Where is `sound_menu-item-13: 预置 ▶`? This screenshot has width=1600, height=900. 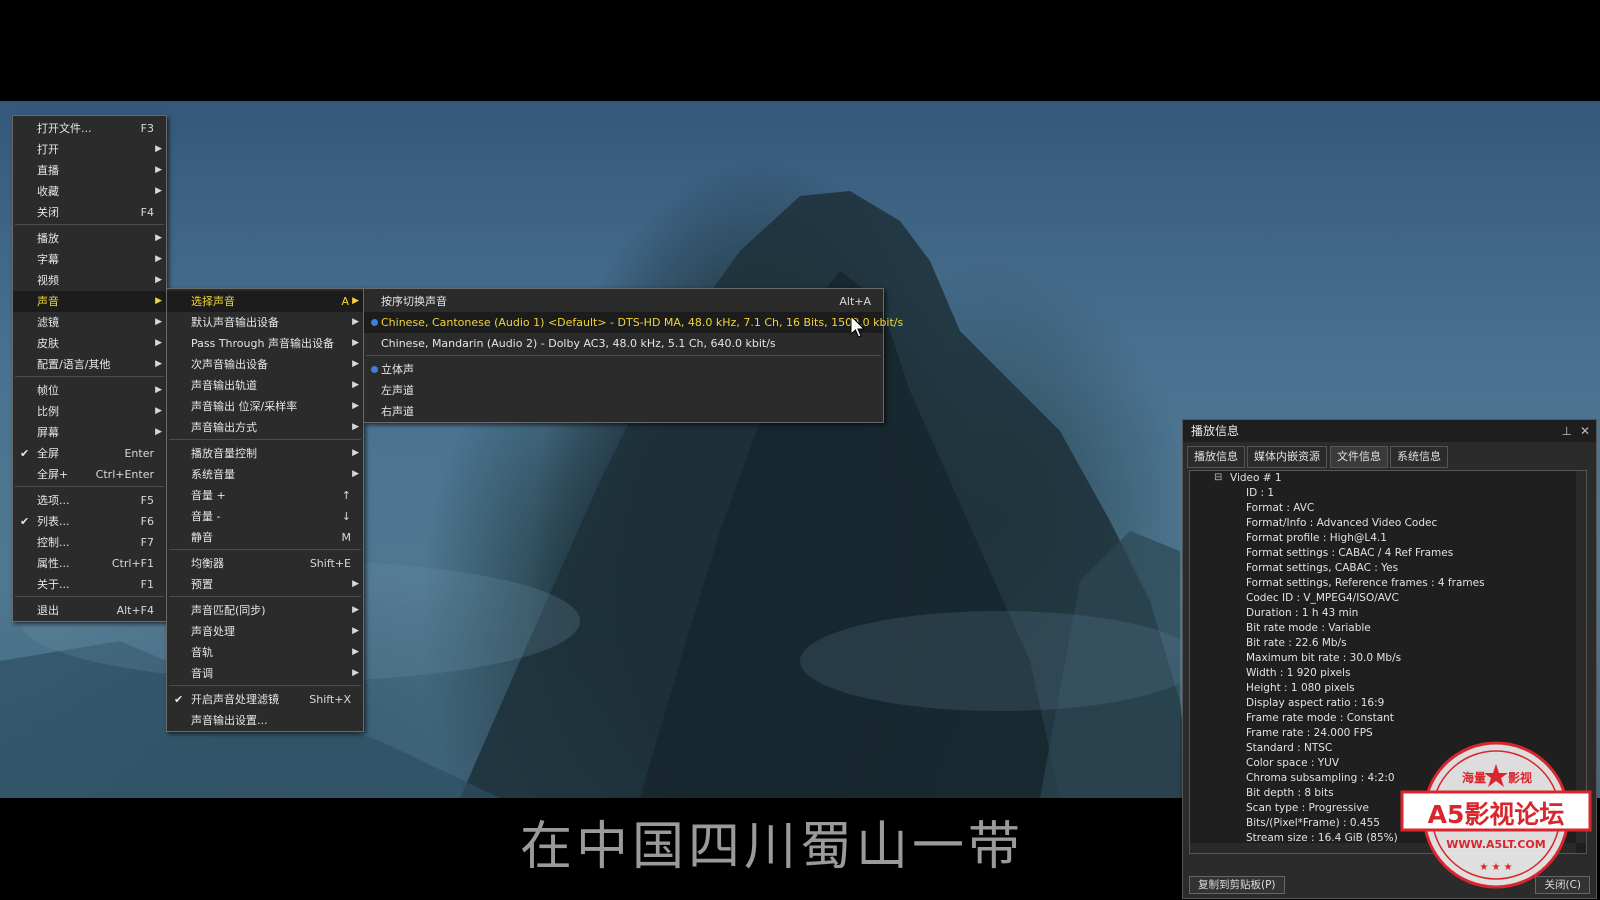
sound_menu-item-13: 预置 ▶ is located at coordinates (265, 584).